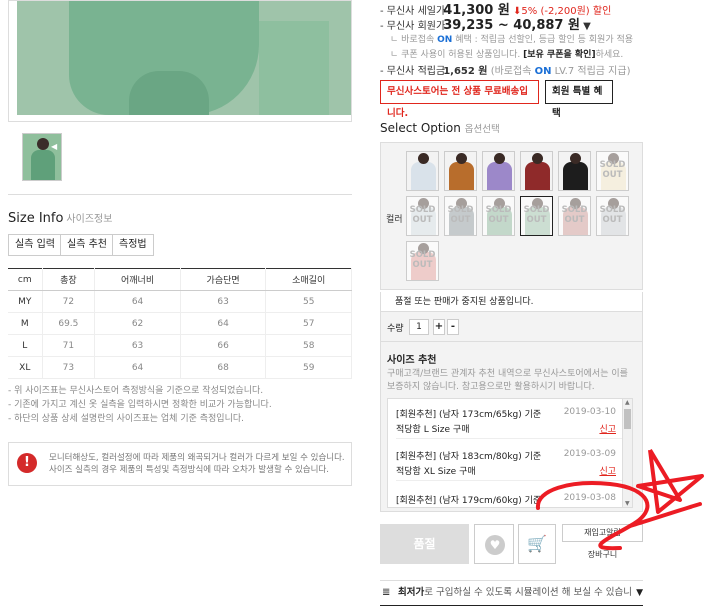 Image resolution: width=720 pixels, height=607 pixels. What do you see at coordinates (511, 327) in the screenshot?
I see `quantity-row: 수량 1 + -` at bounding box center [511, 327].